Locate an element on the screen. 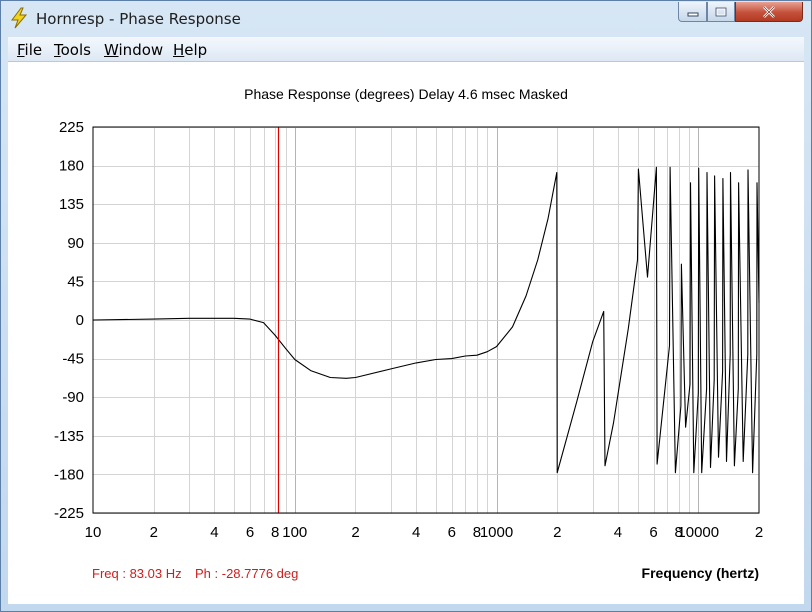 Image resolution: width=812 pixels, height=612 pixels. y-tick-label: -90 is located at coordinates (73, 397).